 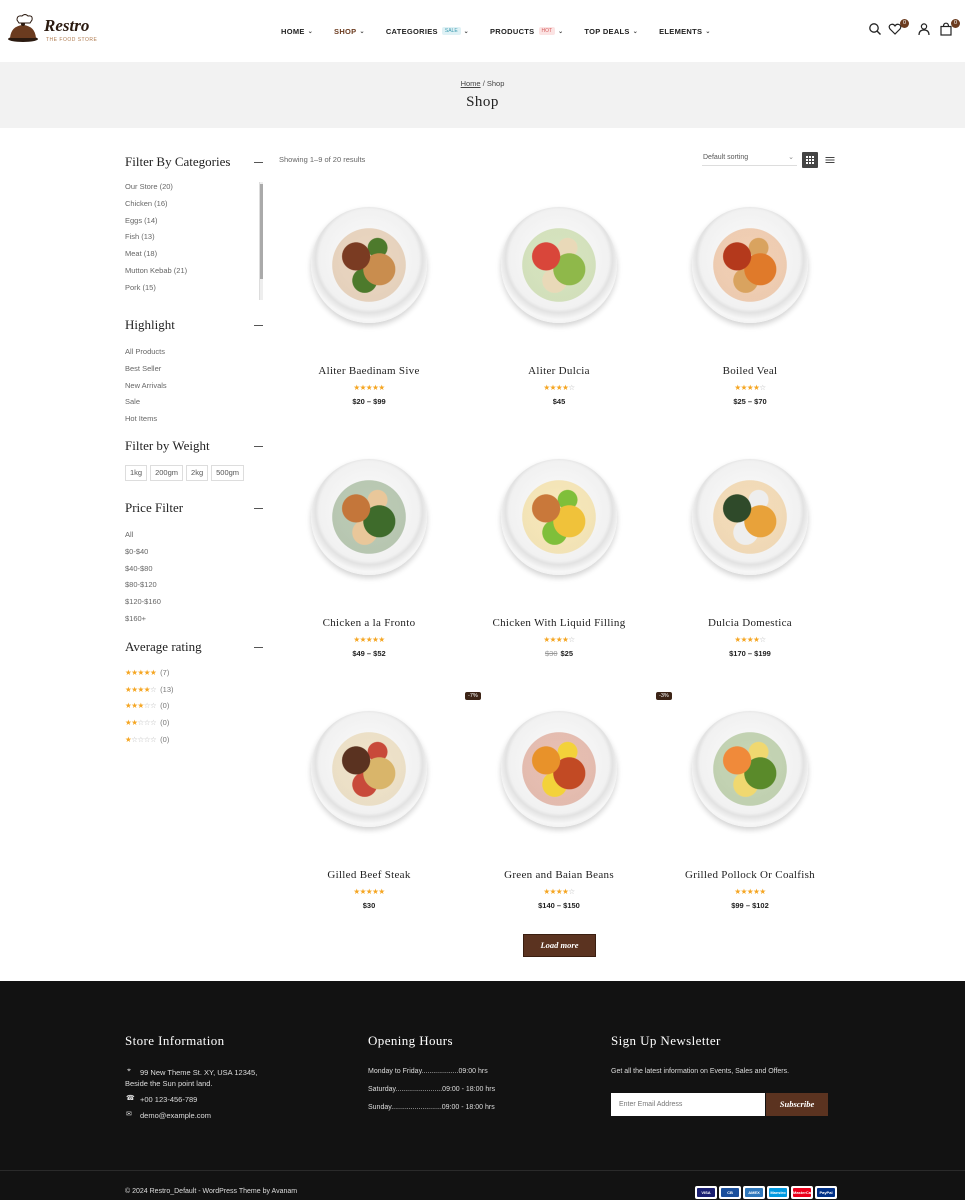 What do you see at coordinates (195, 446) in the screenshot?
I see `weight-filter-title: Filter by Weight` at bounding box center [195, 446].